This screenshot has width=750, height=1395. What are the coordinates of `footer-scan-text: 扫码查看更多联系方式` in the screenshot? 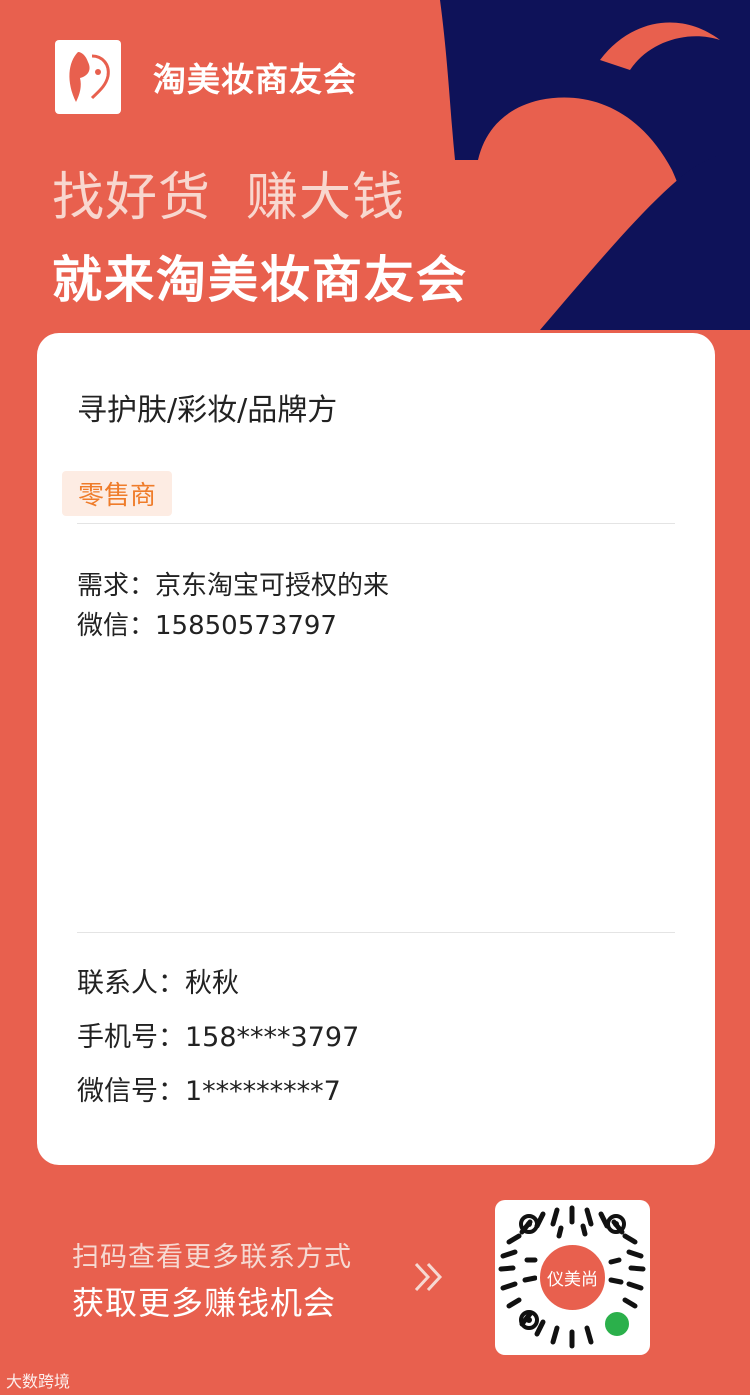 It's located at (212, 1257).